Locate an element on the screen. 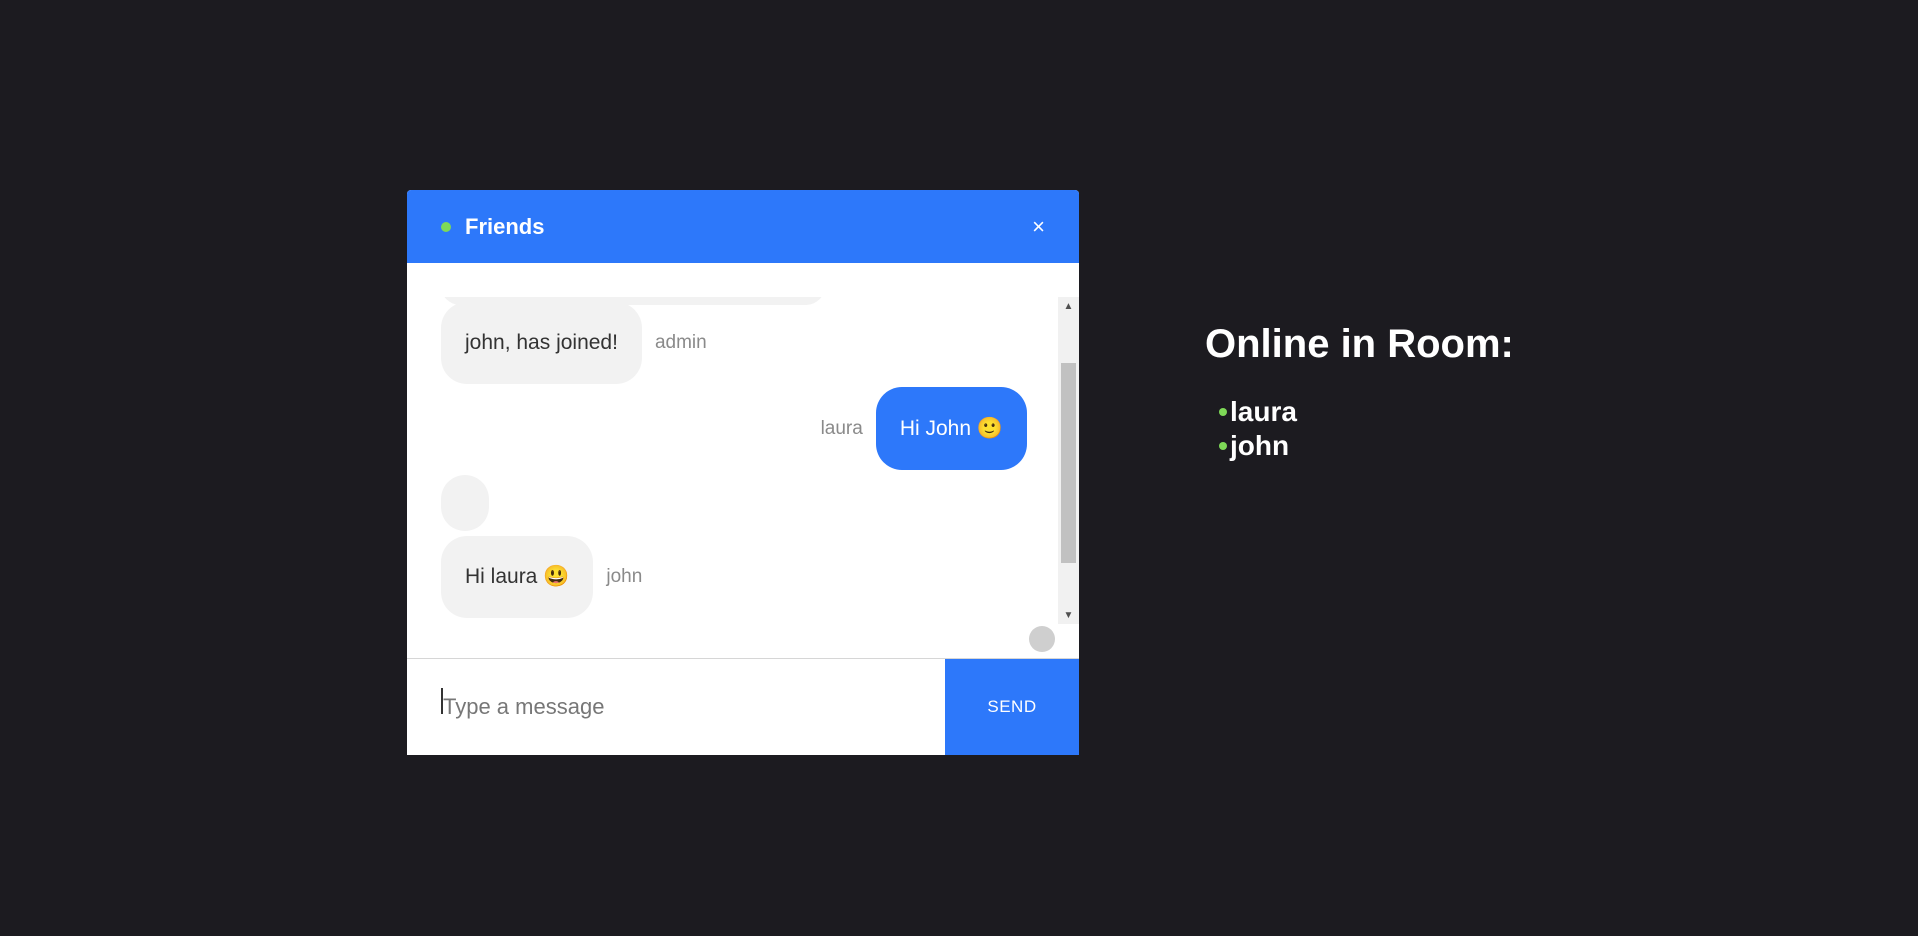  room-name: Friends is located at coordinates (505, 226).